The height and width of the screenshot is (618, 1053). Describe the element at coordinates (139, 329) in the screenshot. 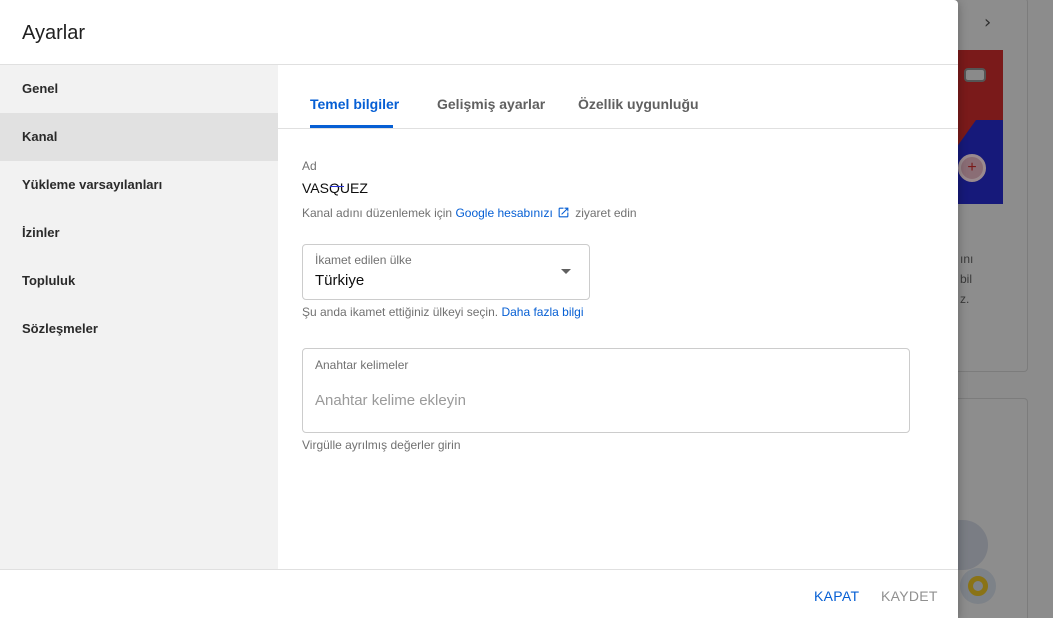

I see `sidebar-item-agreements: Sözleşmeler` at that location.